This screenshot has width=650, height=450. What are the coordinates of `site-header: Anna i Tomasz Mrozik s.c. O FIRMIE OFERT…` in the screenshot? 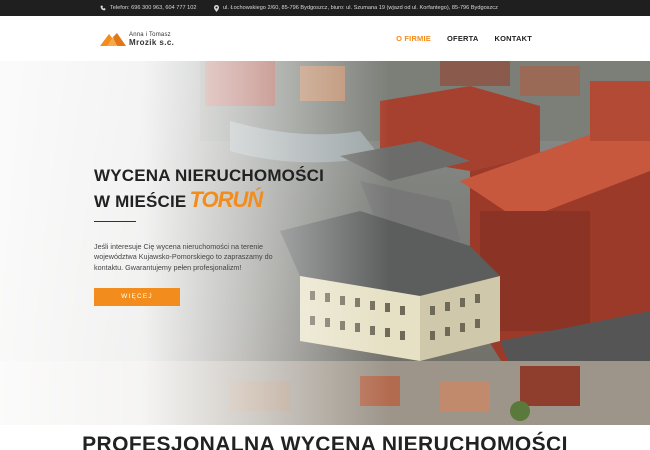 It's located at (325, 38).